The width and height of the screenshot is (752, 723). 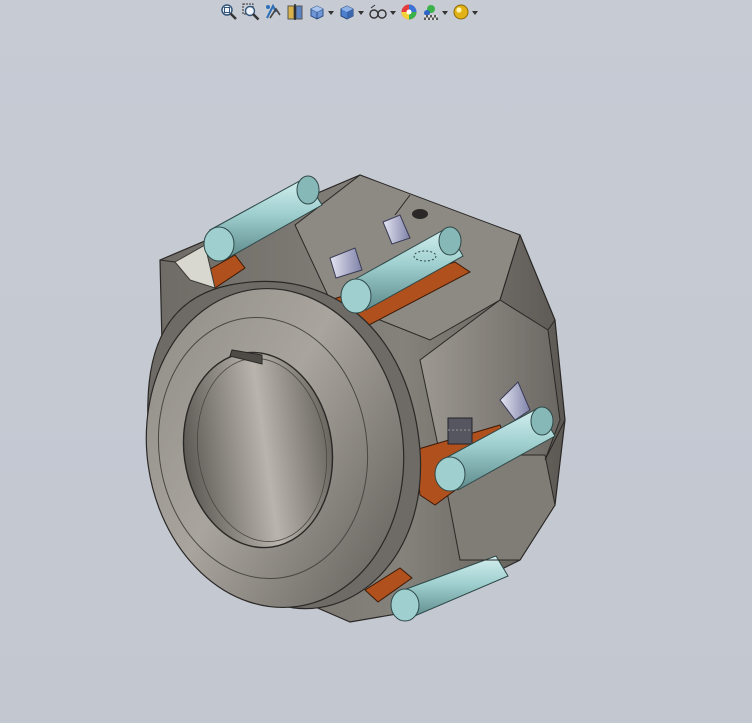 I want to click on display-style-button, so click(x=351, y=12).